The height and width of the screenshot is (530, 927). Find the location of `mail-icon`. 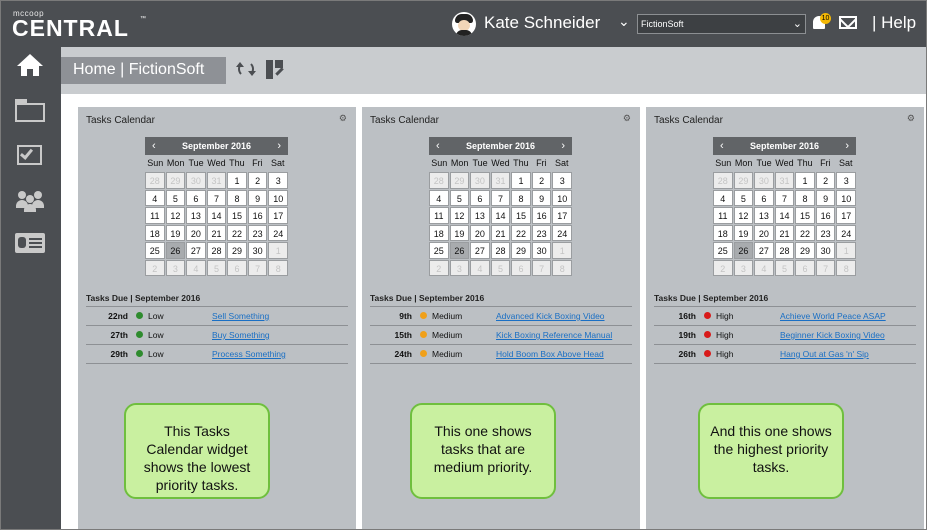

mail-icon is located at coordinates (848, 22).